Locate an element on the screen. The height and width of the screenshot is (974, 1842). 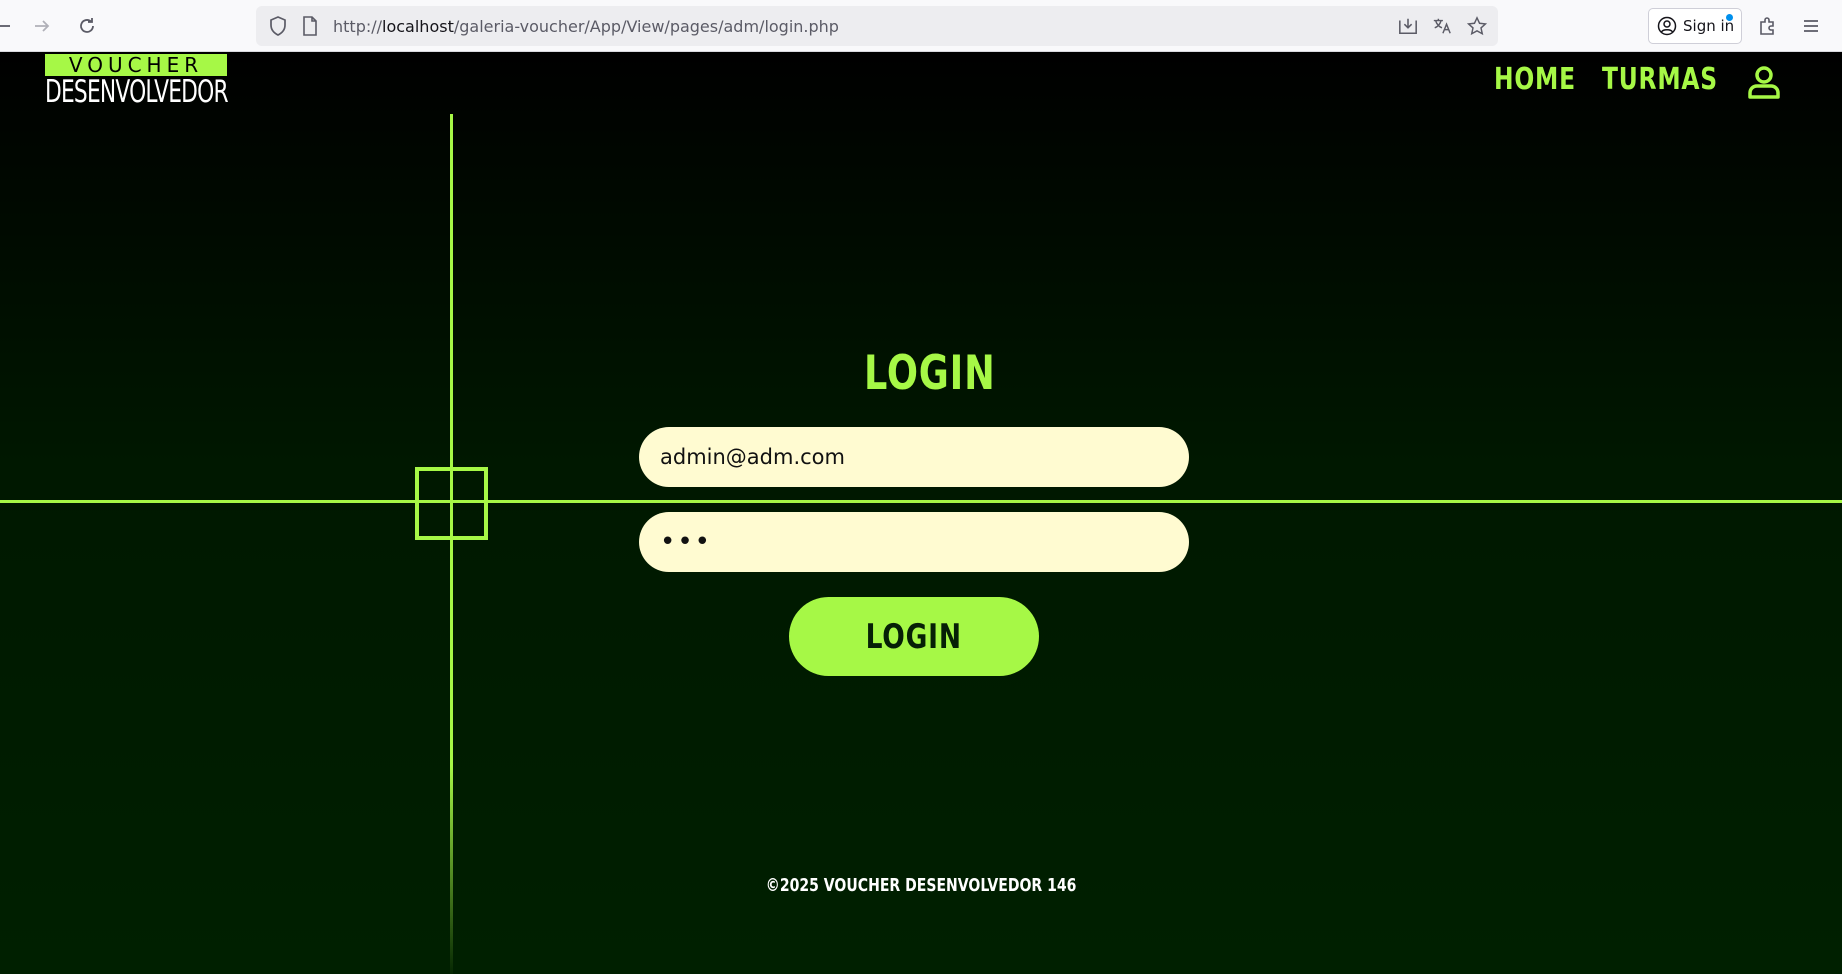
login-button-label: LOGIN is located at coordinates (914, 636).